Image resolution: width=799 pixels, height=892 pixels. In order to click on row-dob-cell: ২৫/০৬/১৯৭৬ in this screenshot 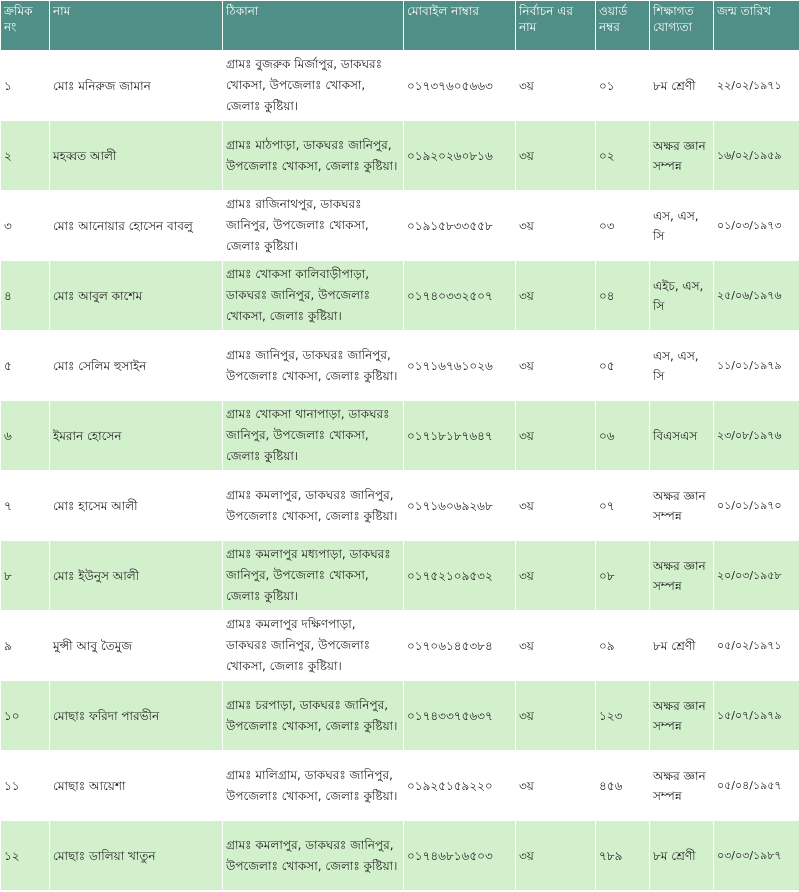, I will do `click(756, 295)`.